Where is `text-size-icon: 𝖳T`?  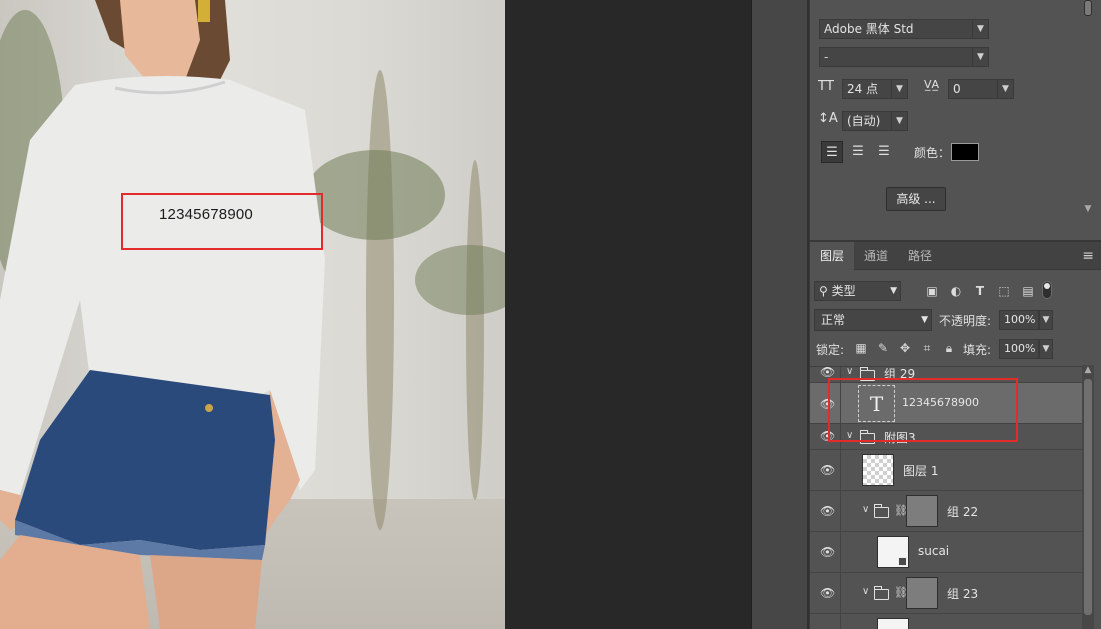 text-size-icon: 𝖳T is located at coordinates (826, 86).